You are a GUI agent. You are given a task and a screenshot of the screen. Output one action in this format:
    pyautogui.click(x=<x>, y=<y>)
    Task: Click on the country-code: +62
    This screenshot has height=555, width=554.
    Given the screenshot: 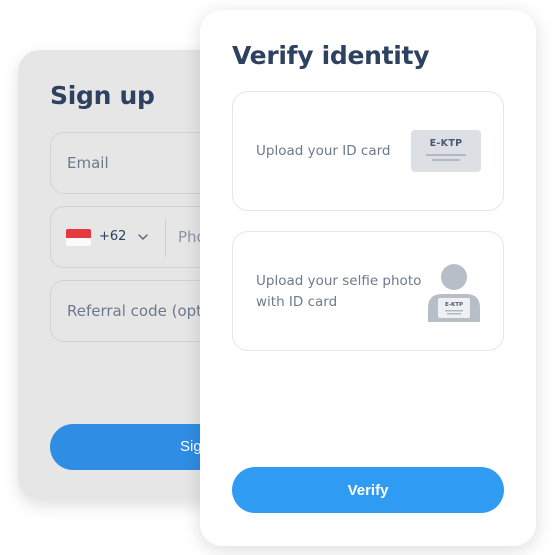 What is the action you would take?
    pyautogui.click(x=112, y=236)
    